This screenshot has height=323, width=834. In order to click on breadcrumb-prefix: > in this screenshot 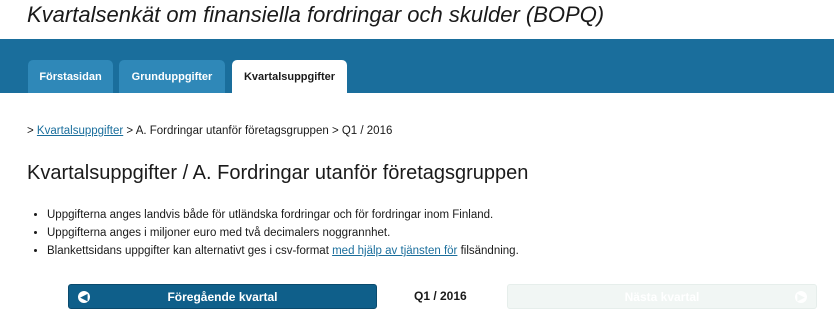, I will do `click(32, 131)`.